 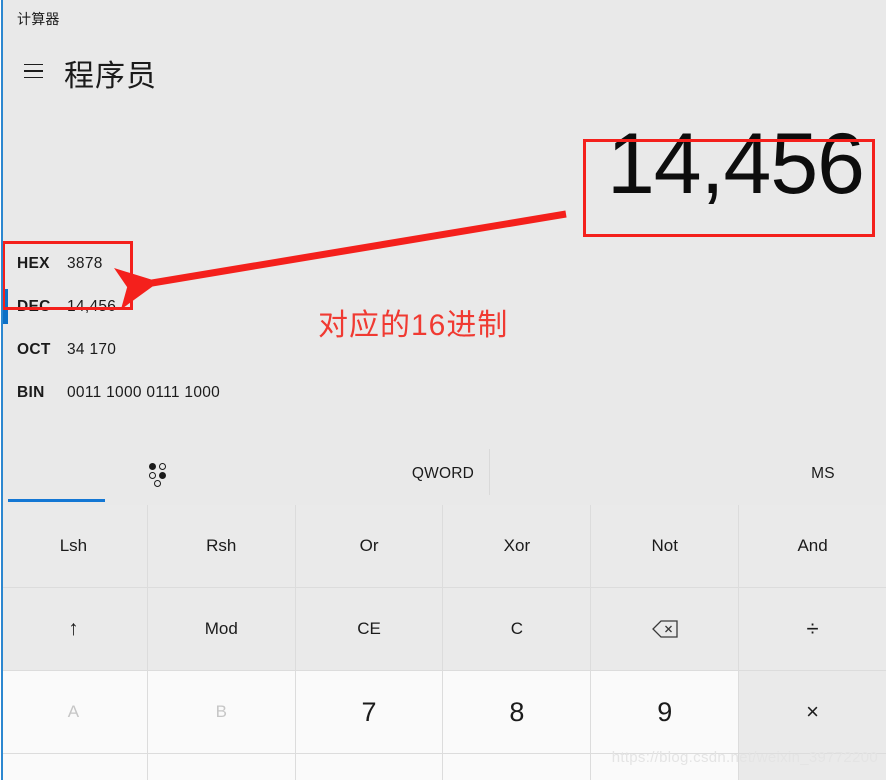 What do you see at coordinates (812, 767) in the screenshot?
I see `key-subtract` at bounding box center [812, 767].